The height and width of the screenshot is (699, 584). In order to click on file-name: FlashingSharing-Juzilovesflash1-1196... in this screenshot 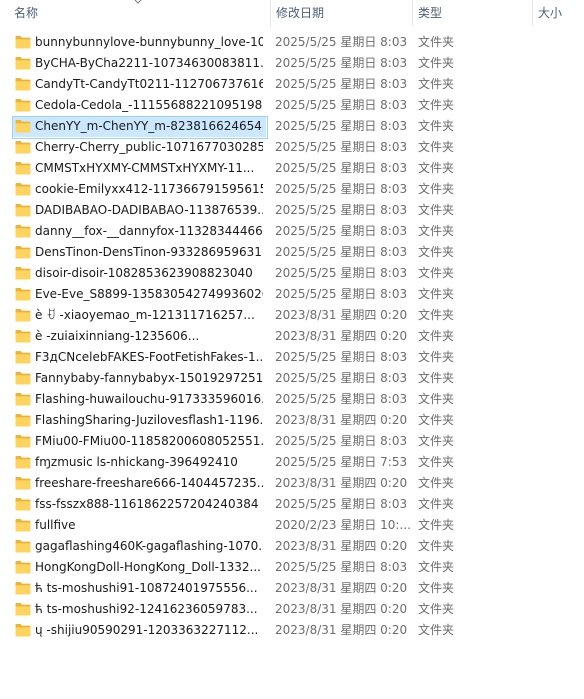, I will do `click(149, 420)`.